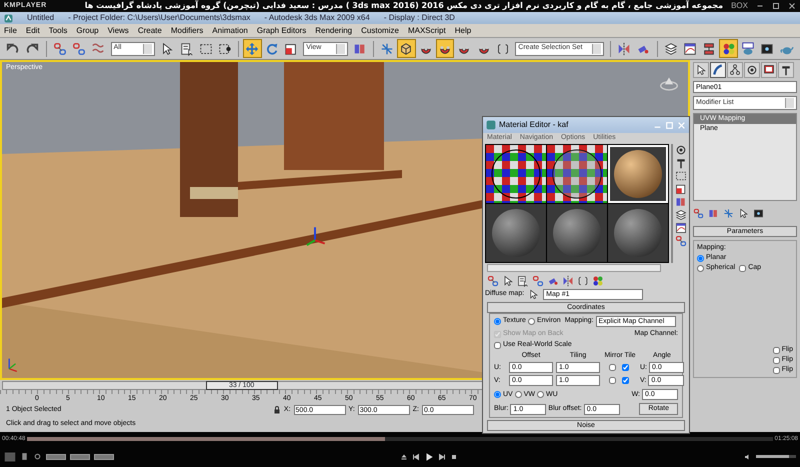 The width and height of the screenshot is (800, 467). I want to click on dotted-square-icon, so click(225, 49).